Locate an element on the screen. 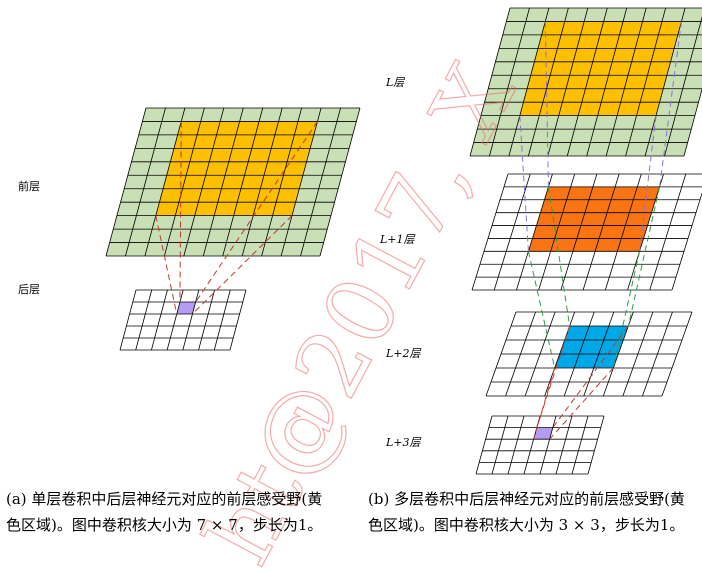  grid-b-layer-L1 is located at coordinates (586, 232).